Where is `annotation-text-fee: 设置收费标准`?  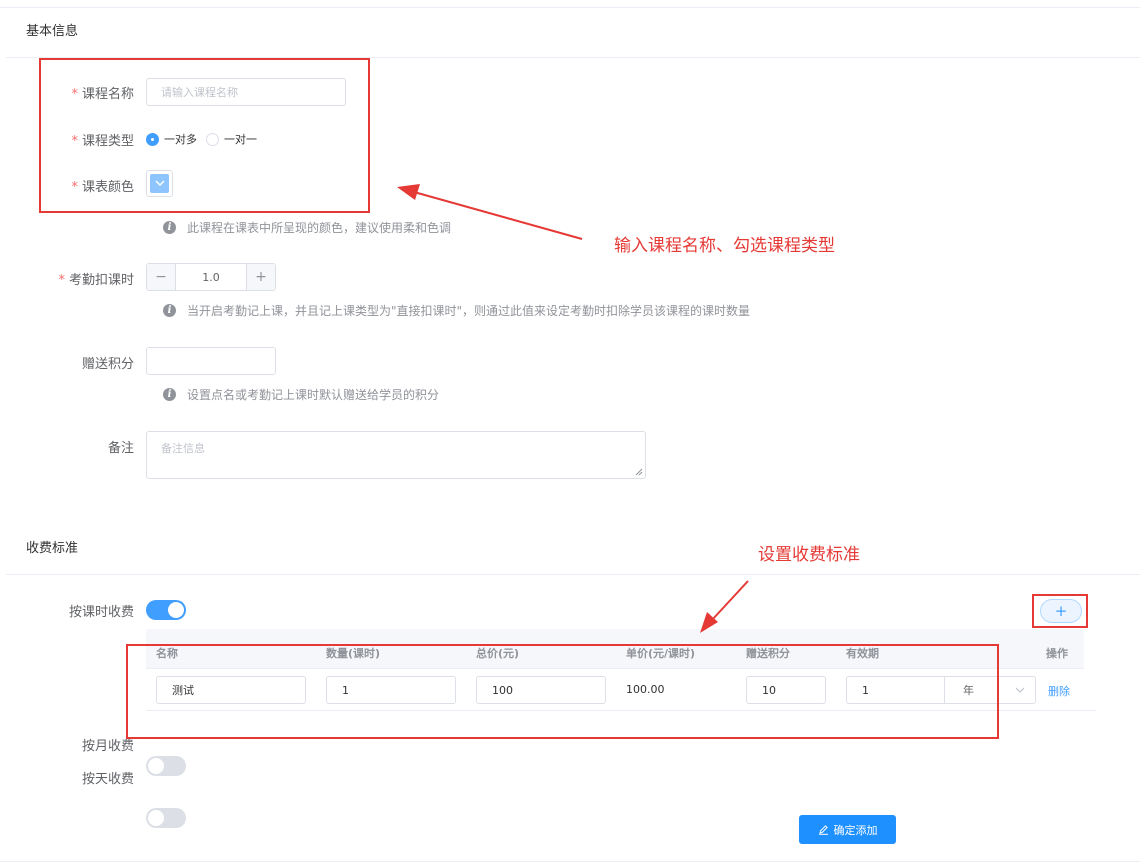
annotation-text-fee: 设置收费标准 is located at coordinates (809, 555).